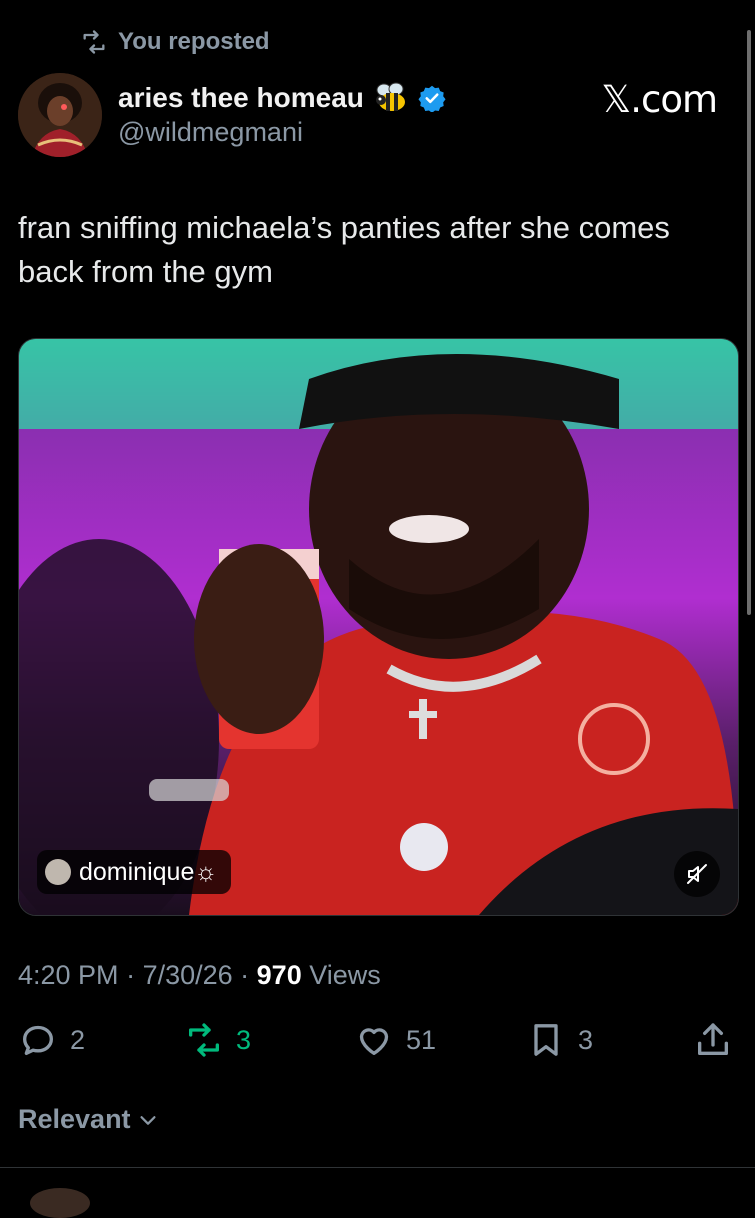  I want to click on repost-button: 3, so click(217, 1040).